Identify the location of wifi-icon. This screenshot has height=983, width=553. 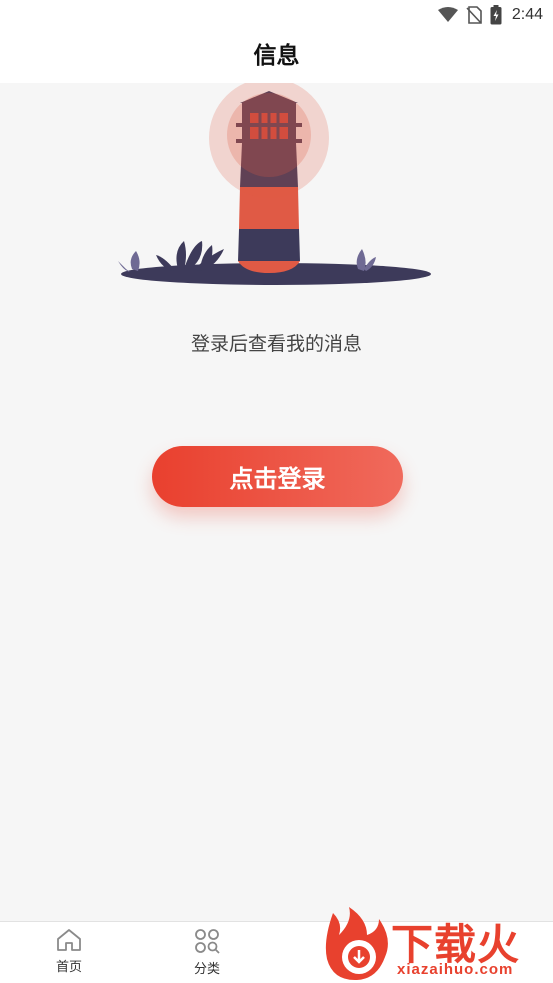
(447, 14).